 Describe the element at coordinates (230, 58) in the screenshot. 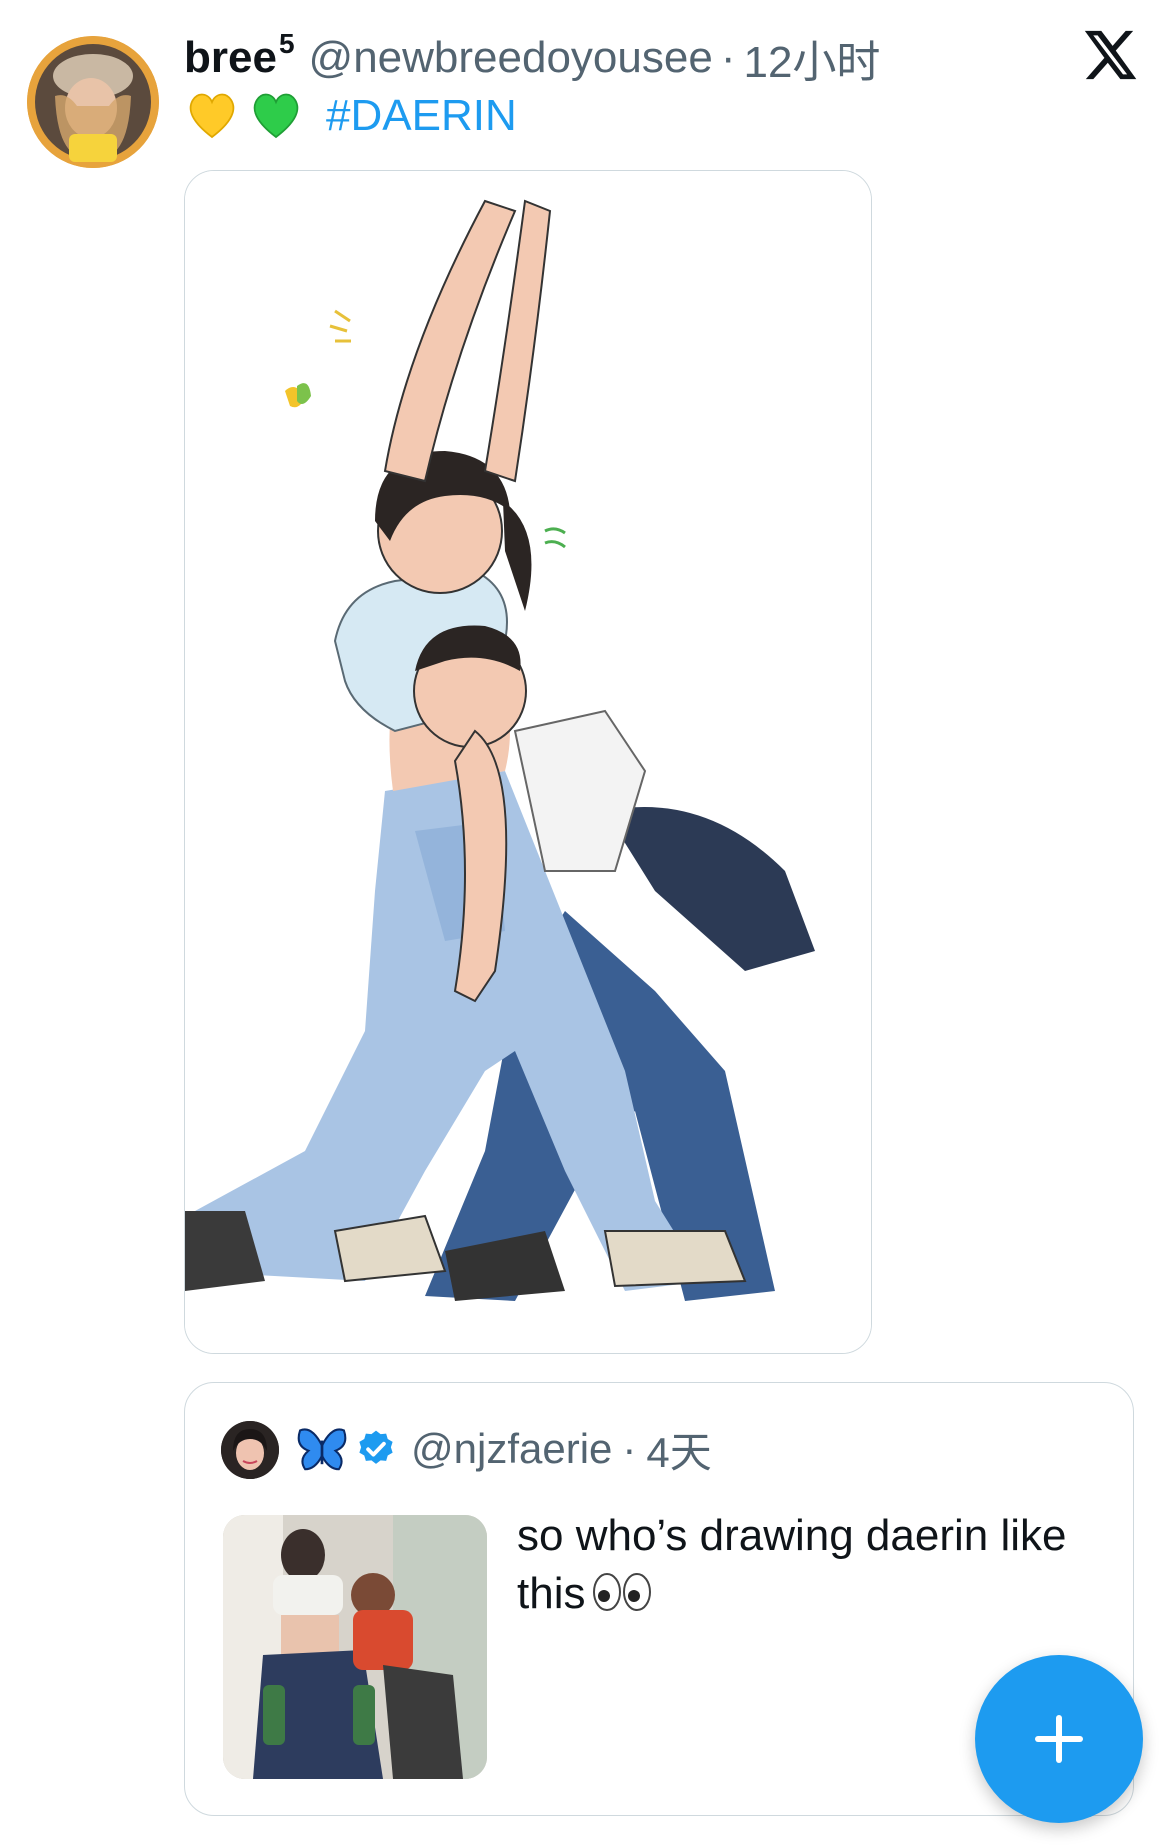

I see `author-display-name: bree` at that location.